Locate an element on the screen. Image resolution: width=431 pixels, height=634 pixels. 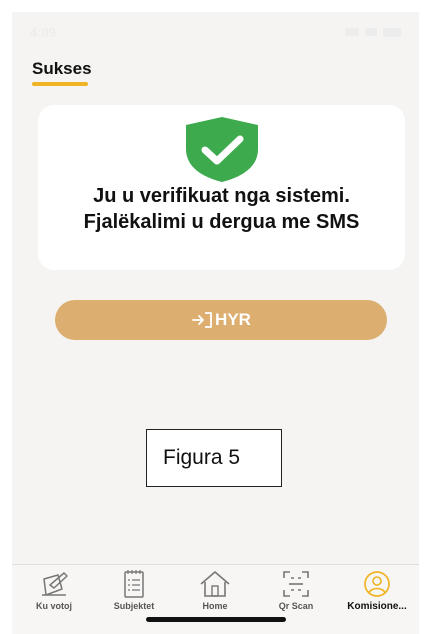
tab-label: Qr Scan is located at coordinates (296, 606).